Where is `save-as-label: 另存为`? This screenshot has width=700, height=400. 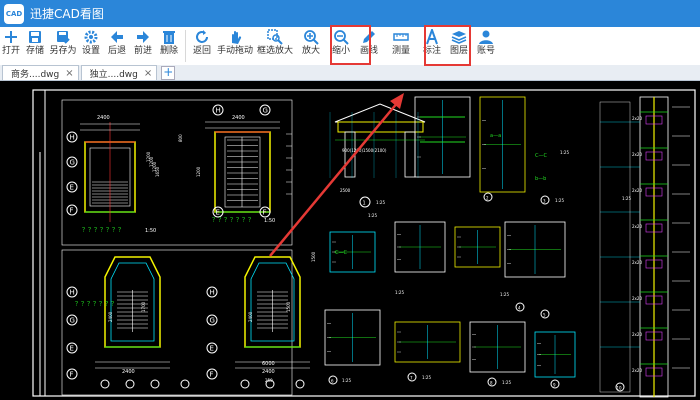
save-as-label: 另存为 is located at coordinates (63, 51).